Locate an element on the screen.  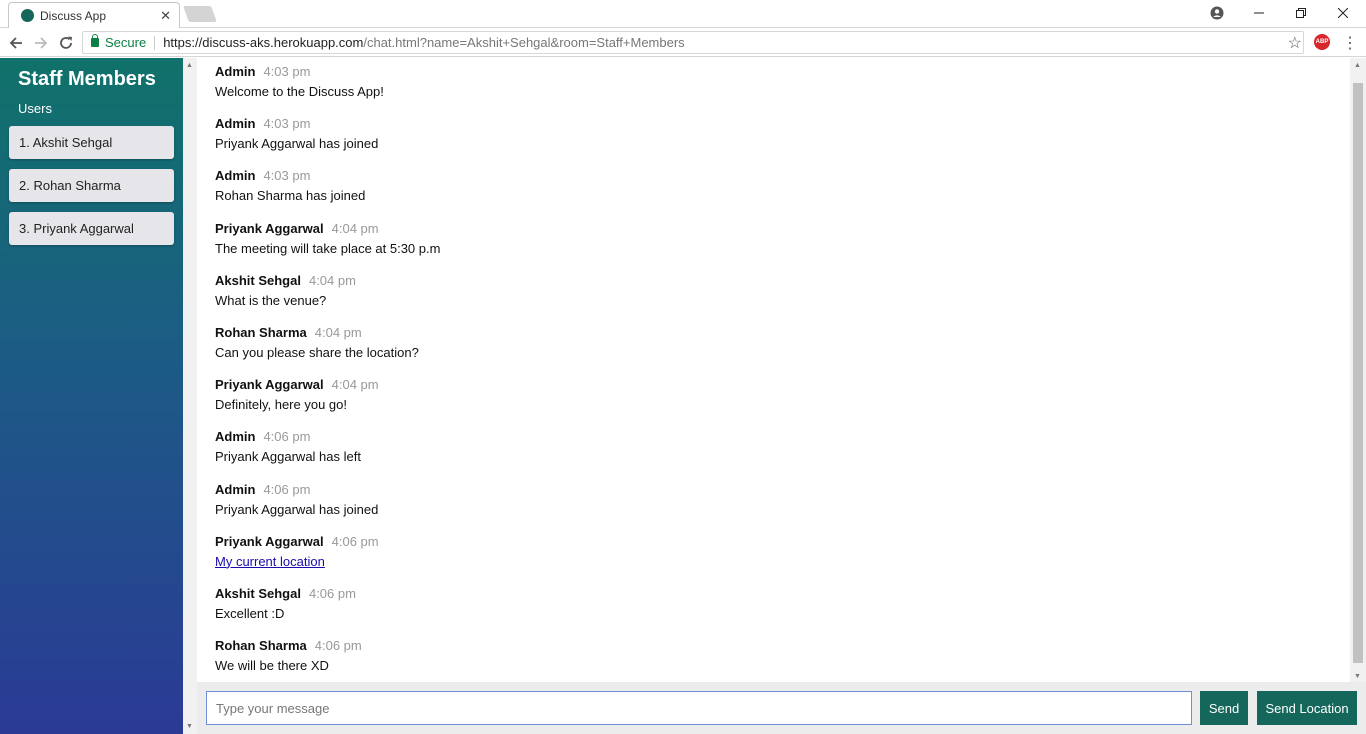
message-body: The meeting will take place at 5:30 p.m is located at coordinates (328, 248).